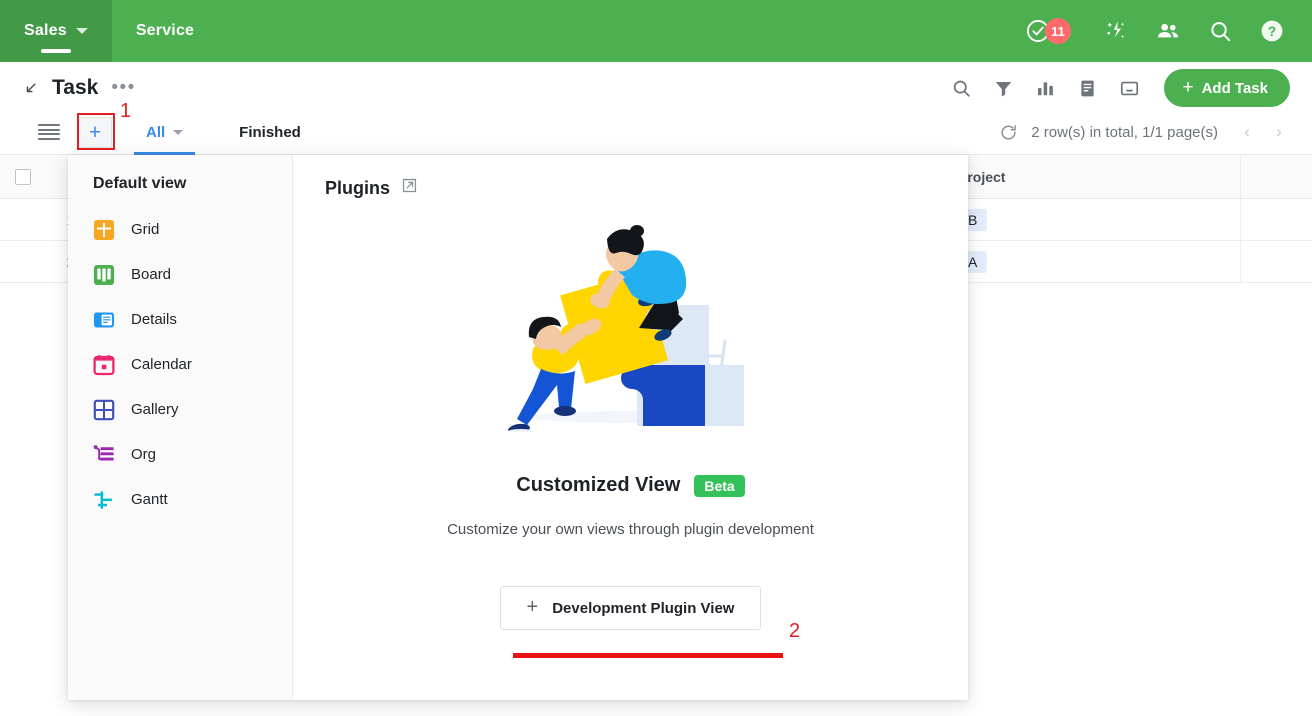 This screenshot has height=716, width=1312. Describe the element at coordinates (45, 30) in the screenshot. I see `topbar-tab-sales-label: Sales` at that location.